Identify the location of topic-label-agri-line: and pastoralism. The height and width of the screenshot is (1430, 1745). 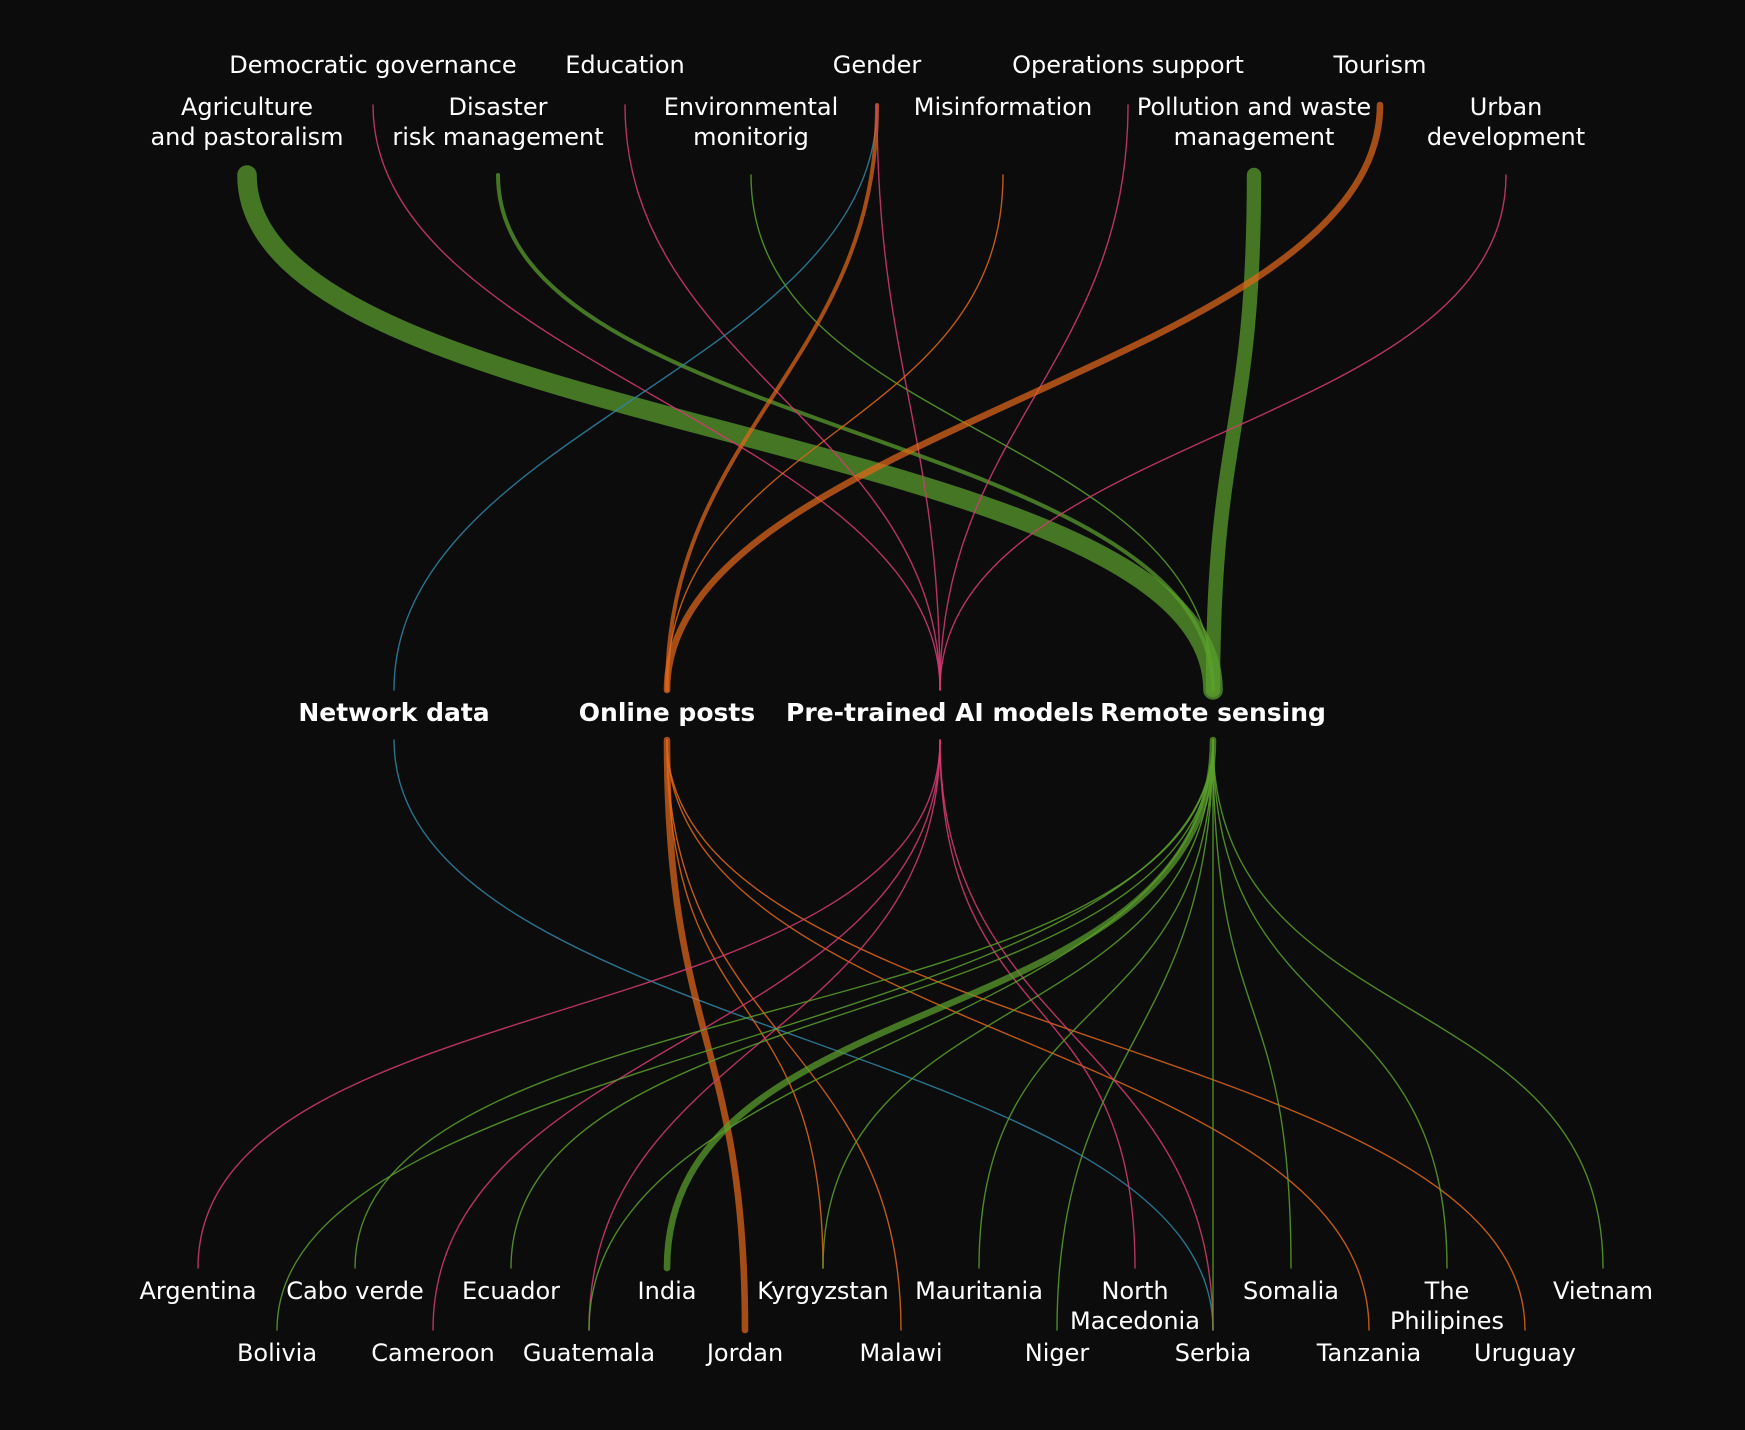
(246, 137).